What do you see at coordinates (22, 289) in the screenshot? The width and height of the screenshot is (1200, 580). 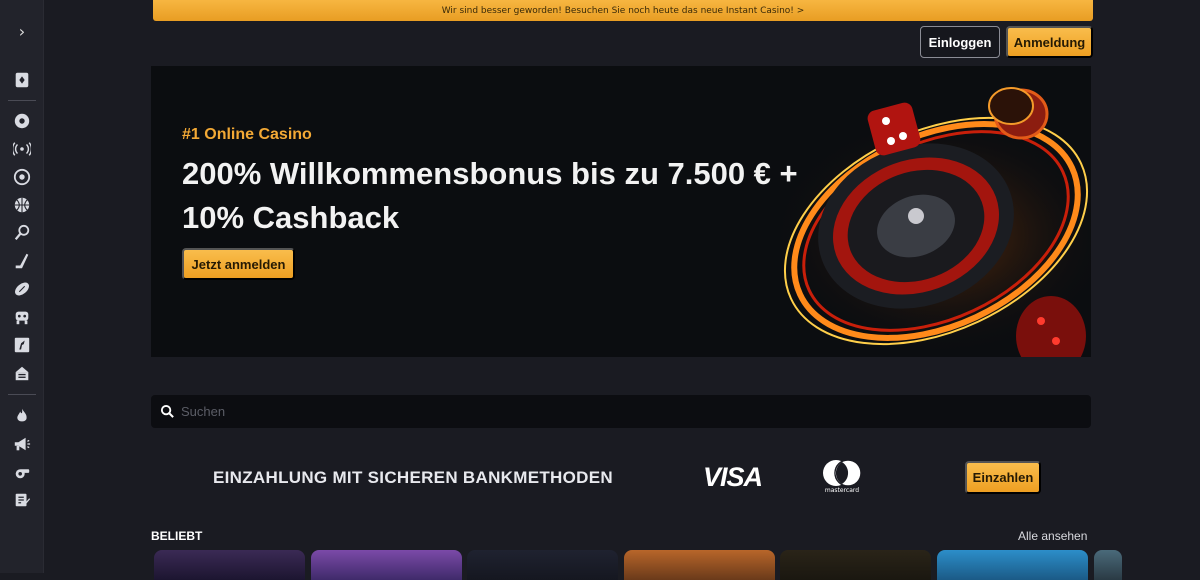 I see `american-football-icon` at bounding box center [22, 289].